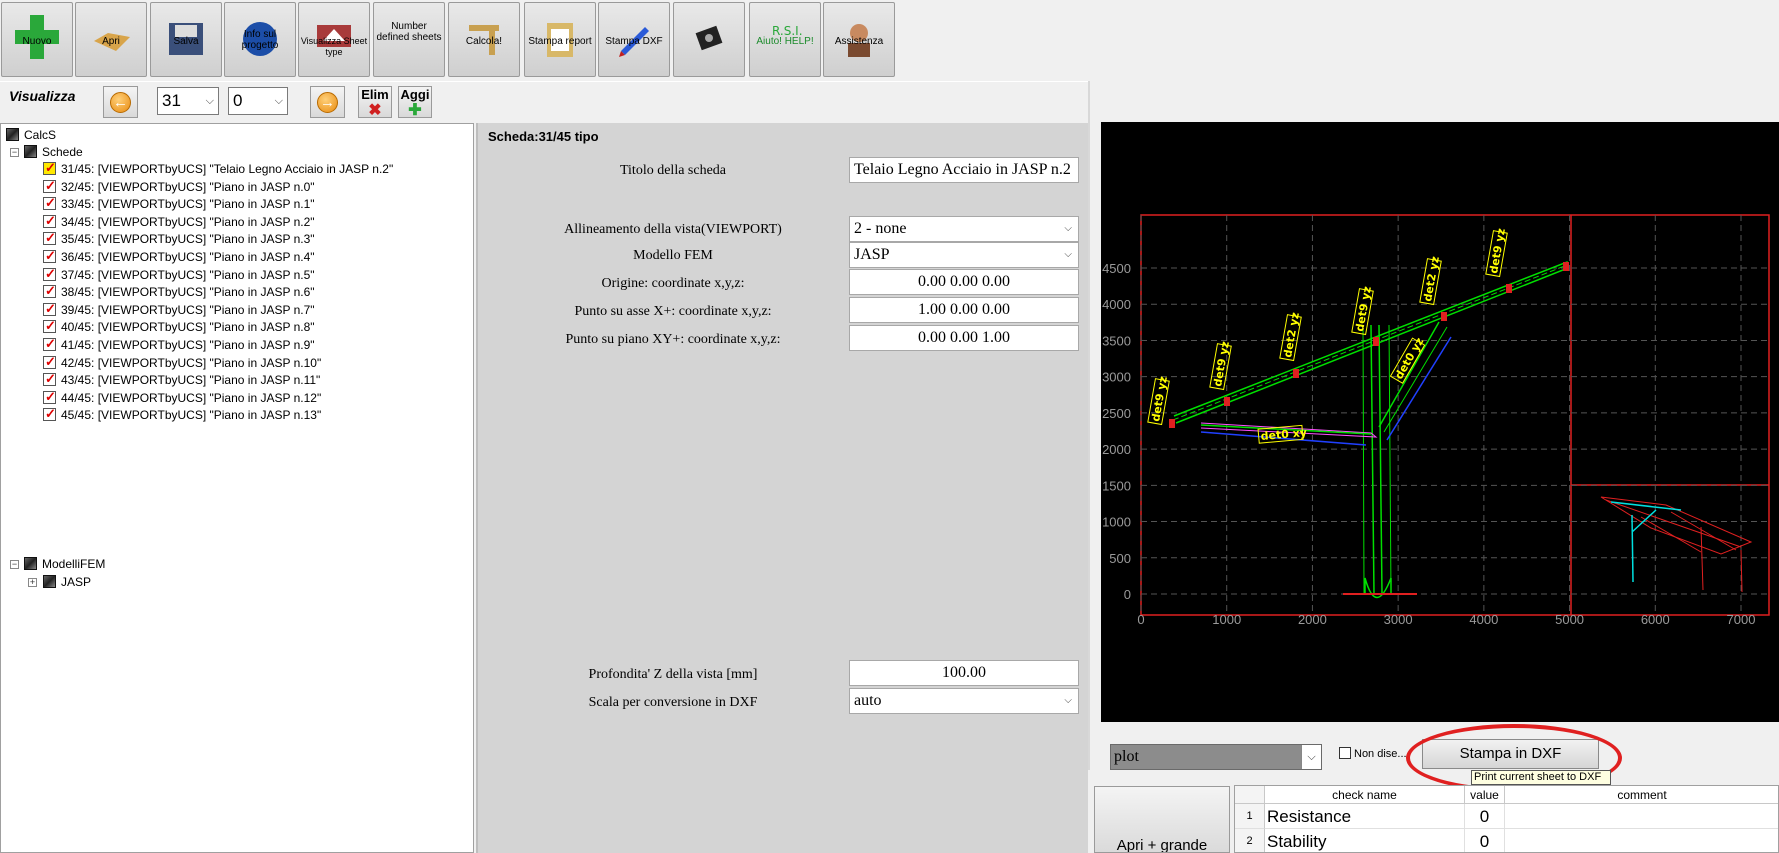 The image size is (1779, 853). I want to click on sheet-title-input: Telaio Legno Acciaio in JASP n.2, so click(964, 170).